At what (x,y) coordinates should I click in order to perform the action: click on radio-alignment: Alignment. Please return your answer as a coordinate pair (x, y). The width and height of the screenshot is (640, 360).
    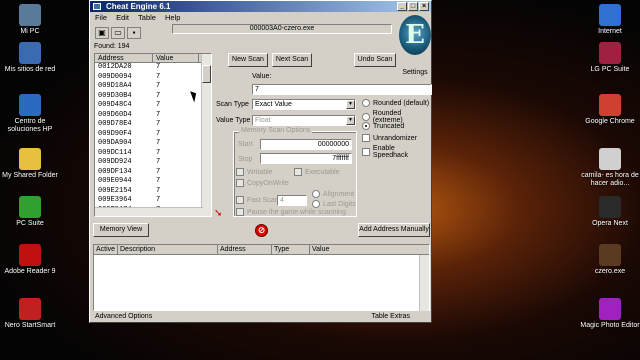
    Looking at the image, I should click on (333, 194).